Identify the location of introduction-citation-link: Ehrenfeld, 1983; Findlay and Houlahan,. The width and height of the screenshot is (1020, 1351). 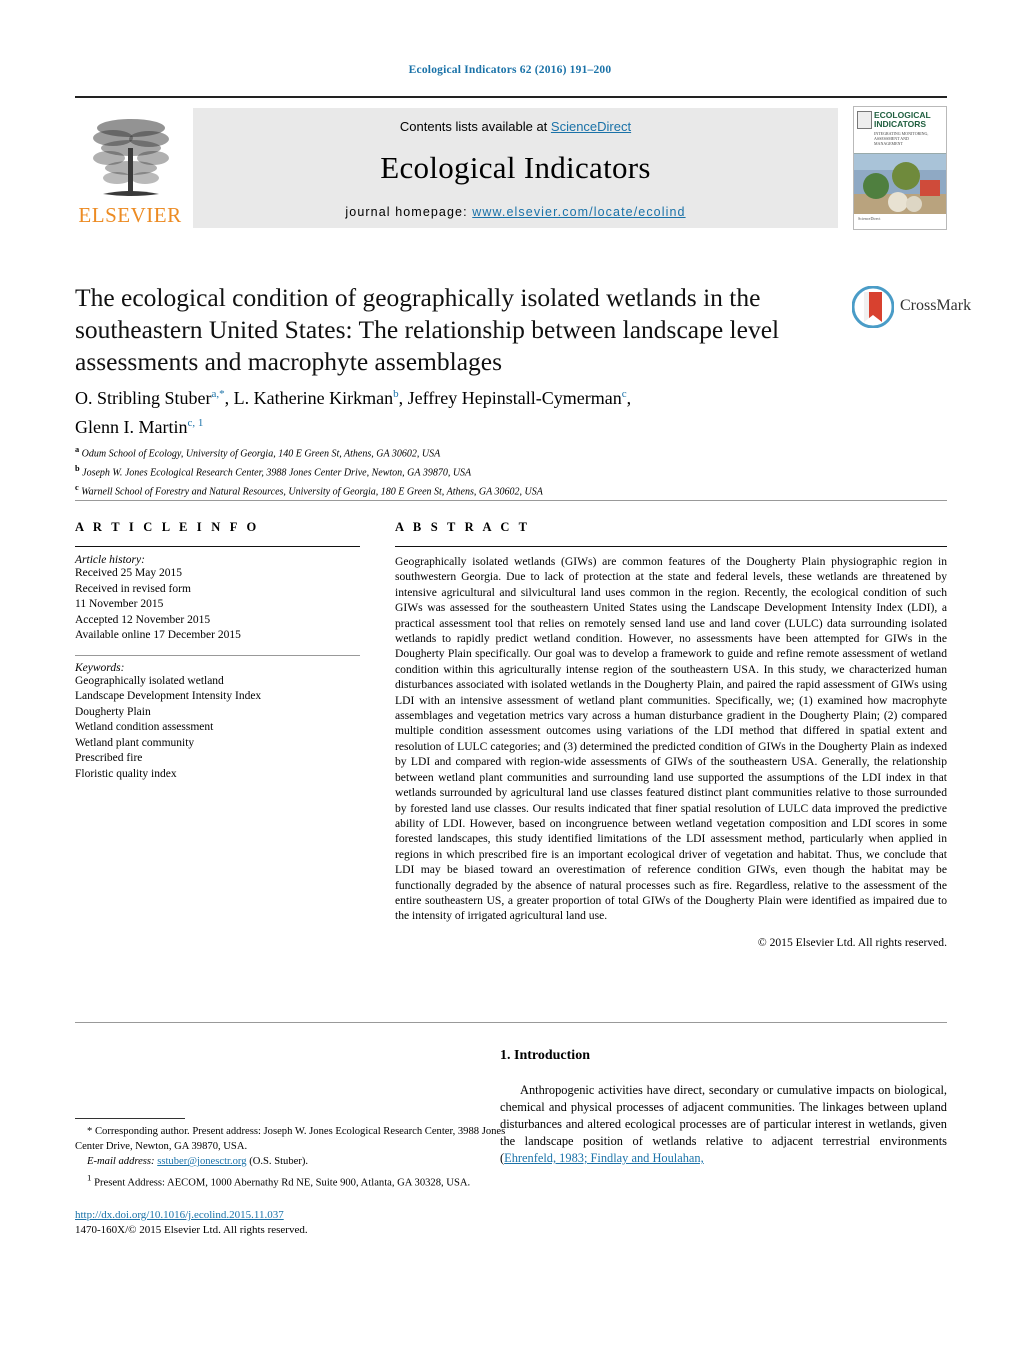
(604, 1158).